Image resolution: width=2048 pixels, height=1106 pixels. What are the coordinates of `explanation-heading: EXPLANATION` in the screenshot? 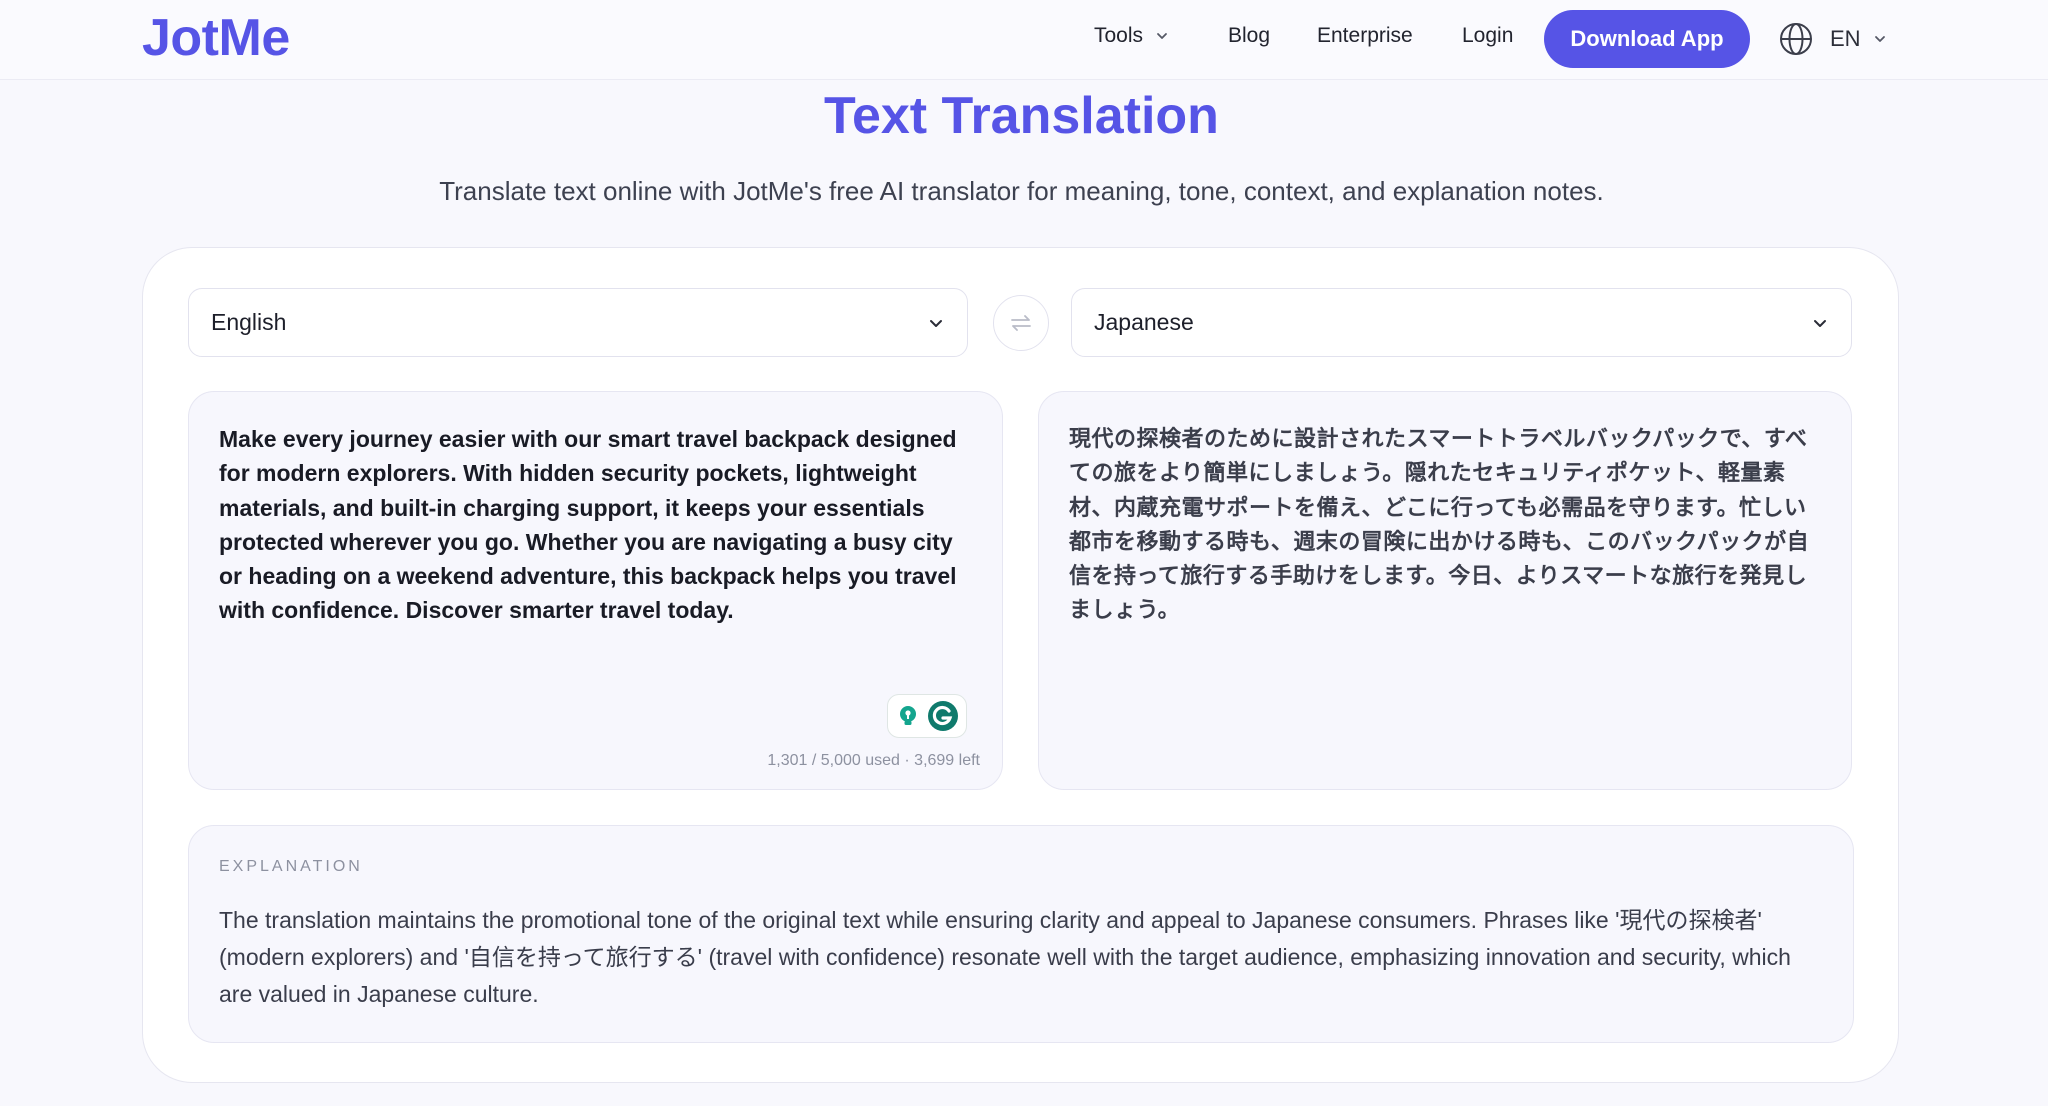 It's located at (291, 866).